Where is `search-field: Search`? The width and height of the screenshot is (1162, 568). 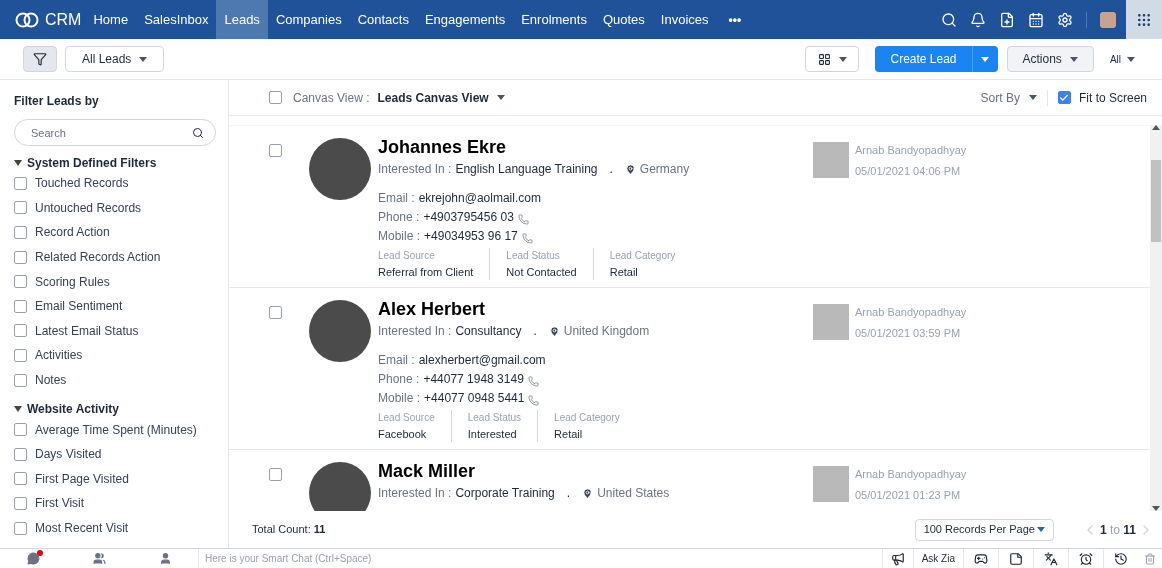 search-field: Search is located at coordinates (115, 132).